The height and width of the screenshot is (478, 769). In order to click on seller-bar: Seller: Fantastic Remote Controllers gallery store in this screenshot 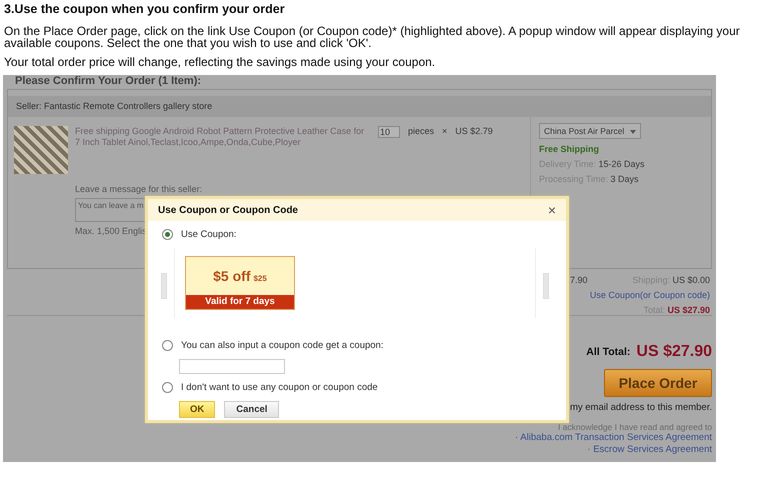, I will do `click(359, 106)`.